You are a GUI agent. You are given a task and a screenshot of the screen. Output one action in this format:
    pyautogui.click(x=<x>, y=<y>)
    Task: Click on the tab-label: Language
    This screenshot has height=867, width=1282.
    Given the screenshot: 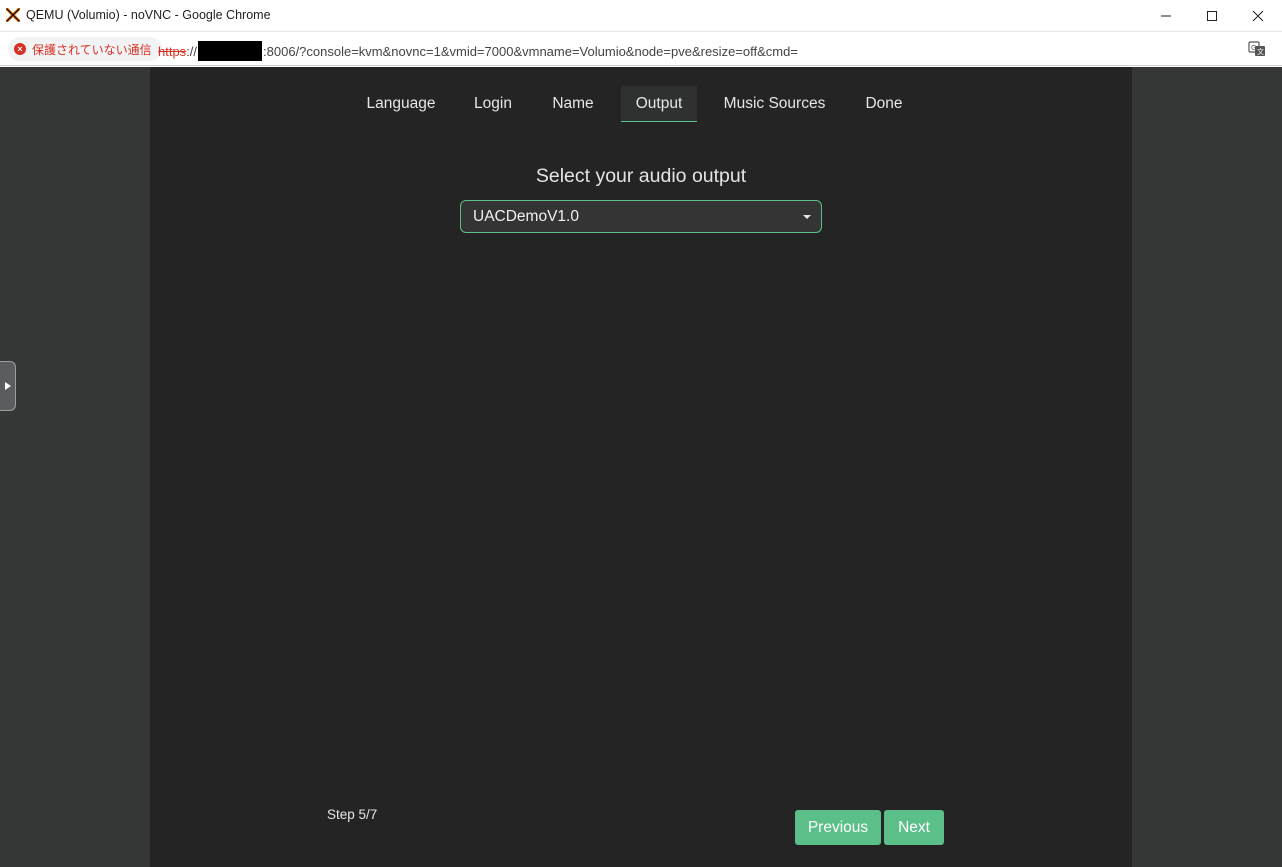 What is the action you would take?
    pyautogui.click(x=401, y=103)
    